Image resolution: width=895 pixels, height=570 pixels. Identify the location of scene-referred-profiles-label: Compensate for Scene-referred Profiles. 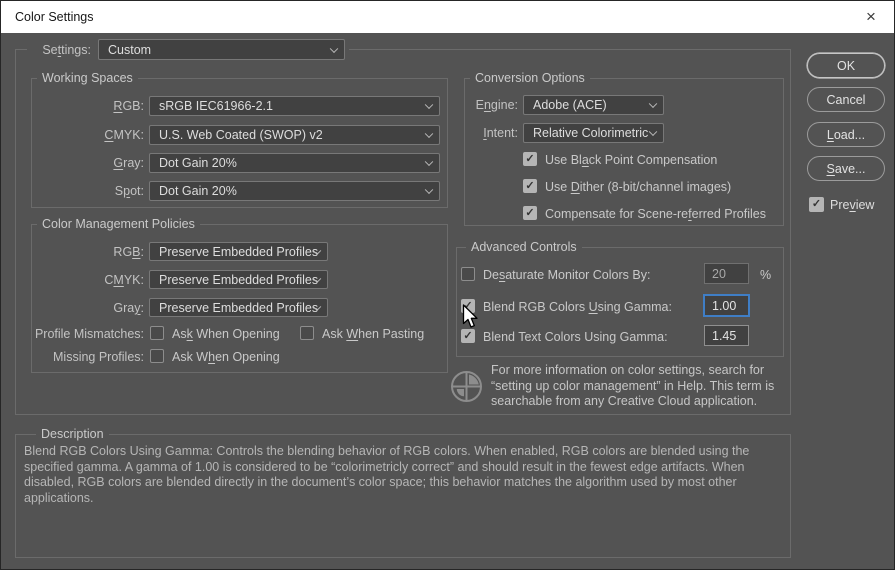
(655, 214).